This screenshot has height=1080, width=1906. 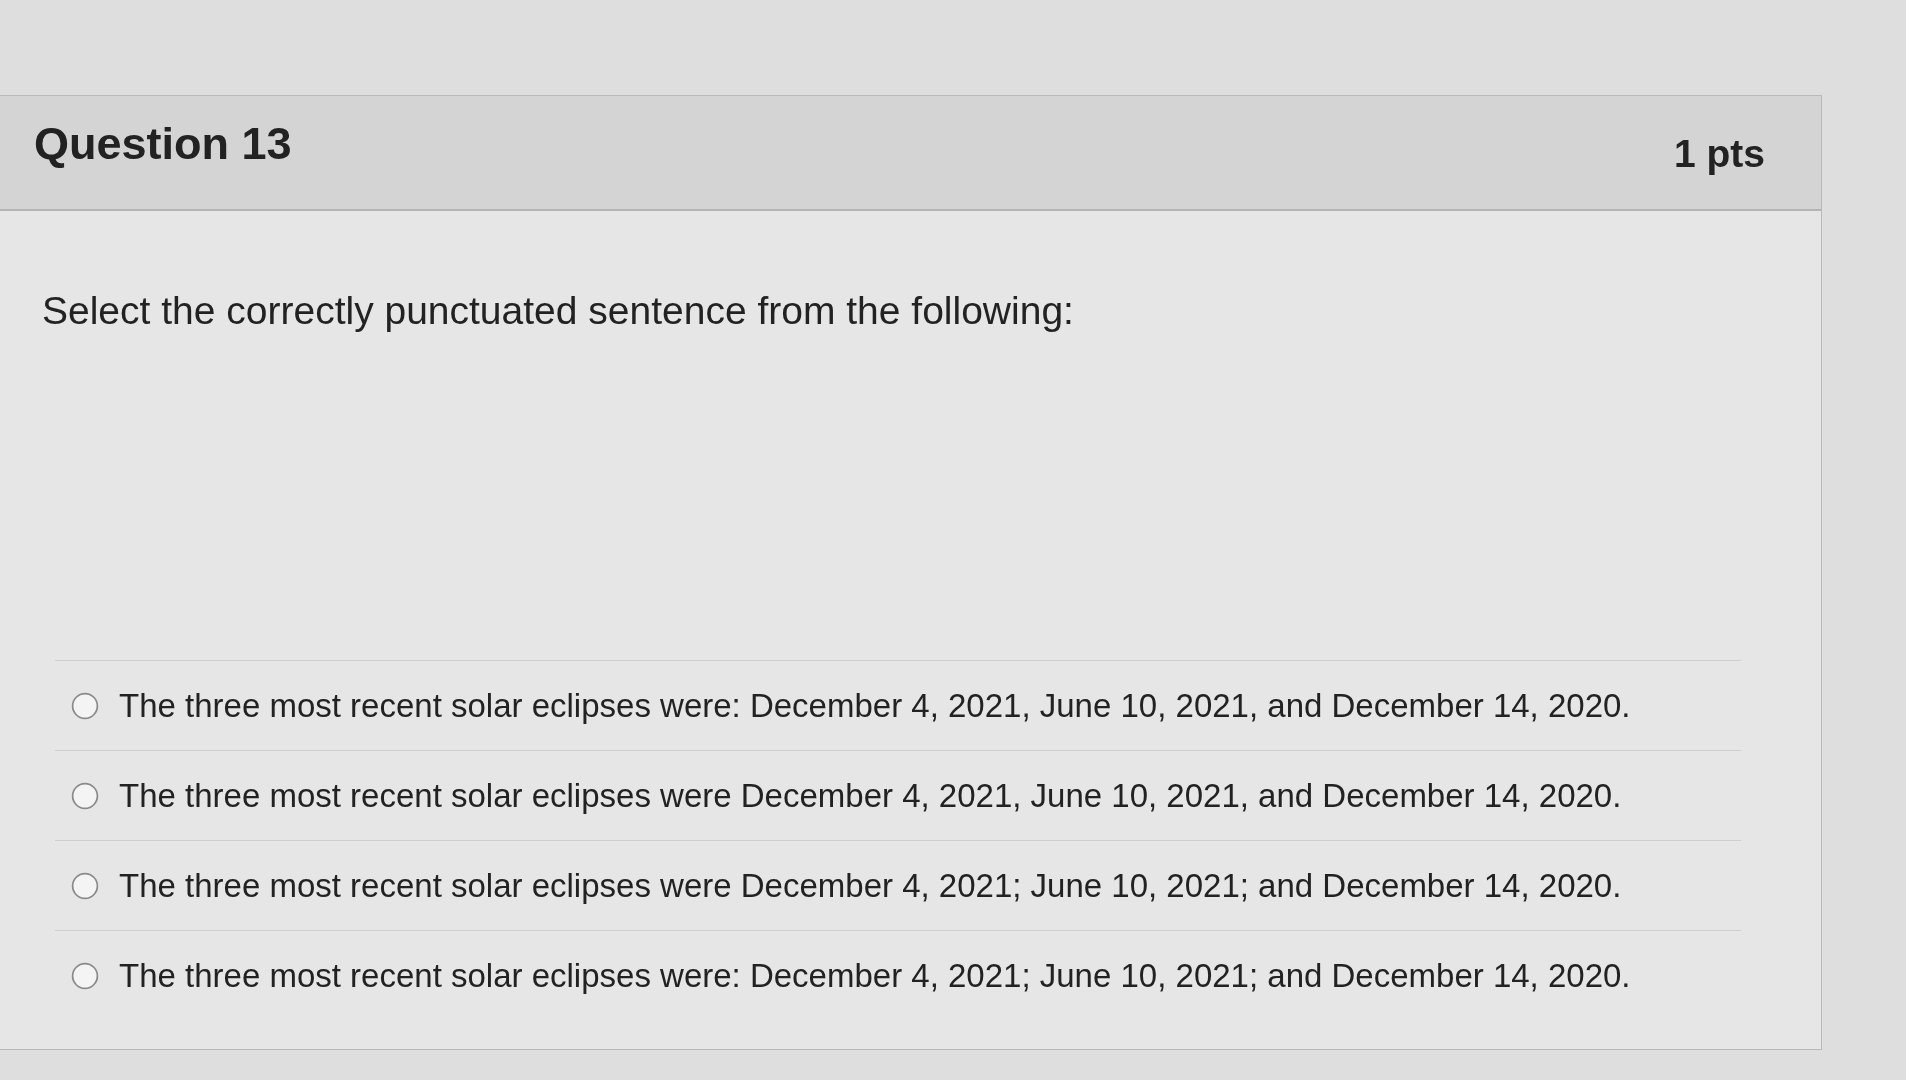 What do you see at coordinates (870, 795) in the screenshot?
I see `option-label: The three most recent solar eclipses were December 4, 2021, June 10, 2021, and December 14, 2020.` at bounding box center [870, 795].